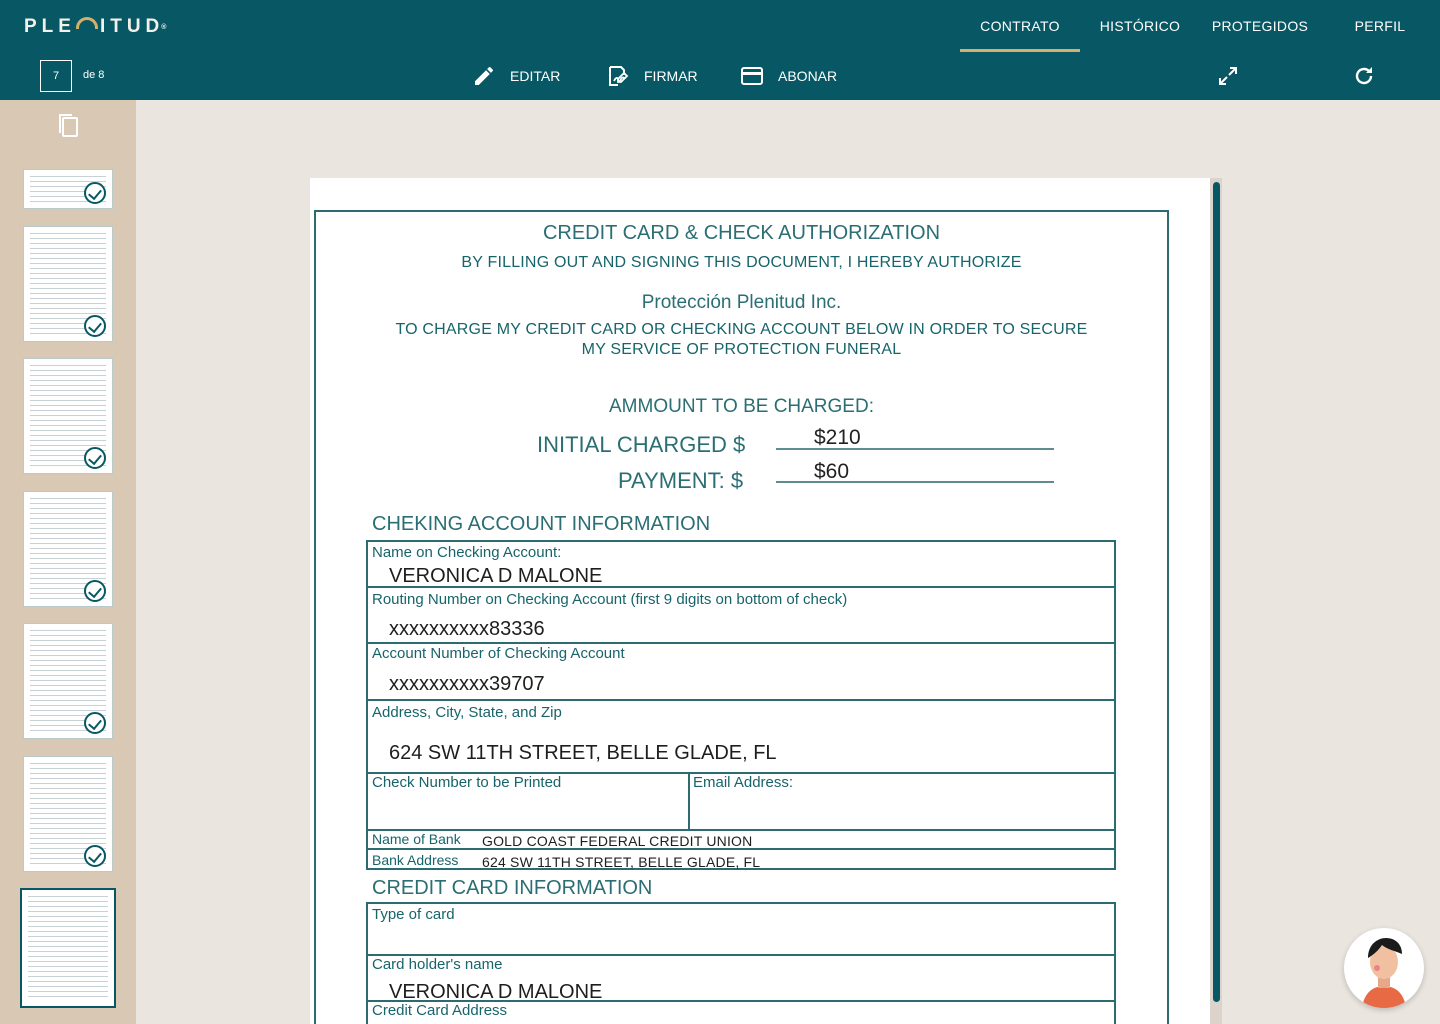 Image resolution: width=1440 pixels, height=1024 pixels. I want to click on check-number-label: Check Number to be Printed, so click(467, 782).